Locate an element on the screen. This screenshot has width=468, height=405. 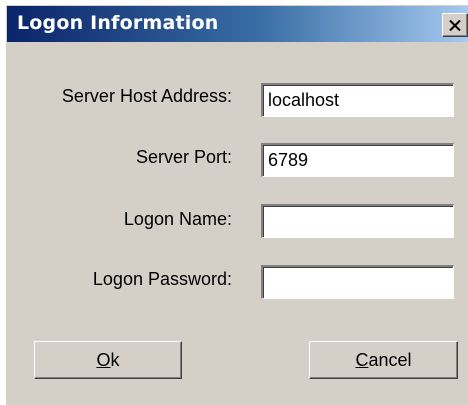
cancel-accelerator: C is located at coordinates (362, 359).